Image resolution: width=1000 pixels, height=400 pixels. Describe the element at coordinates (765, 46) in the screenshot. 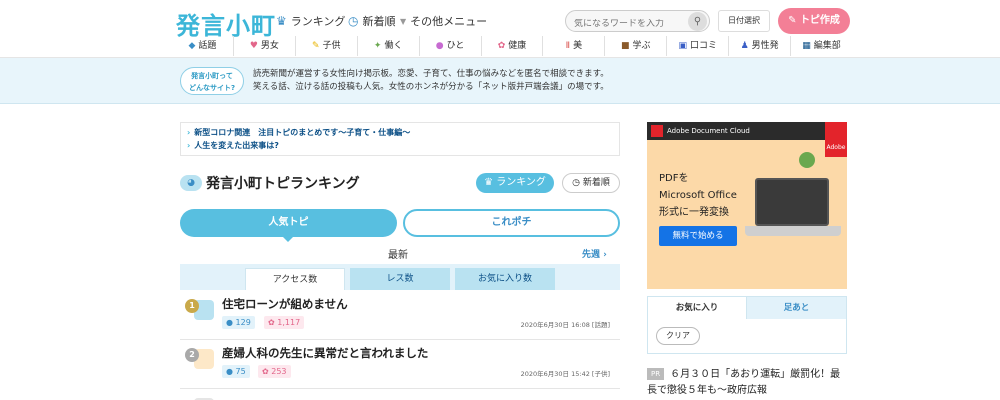

I see `category-label: 男性発` at that location.